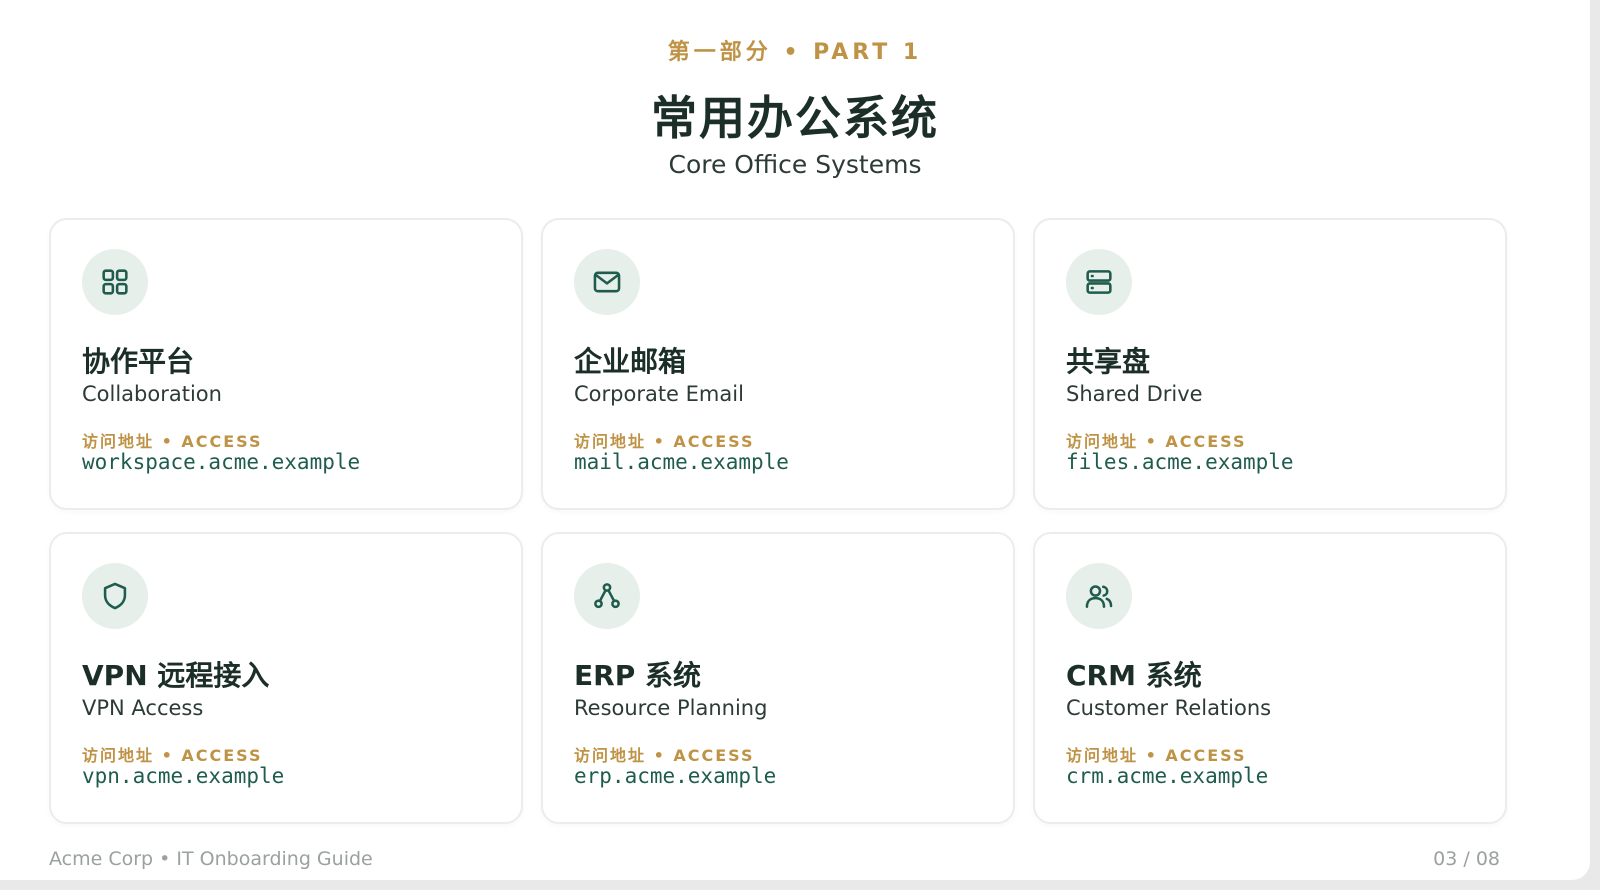  Describe the element at coordinates (675, 776) in the screenshot. I see `access-url: erp.acme.example` at that location.